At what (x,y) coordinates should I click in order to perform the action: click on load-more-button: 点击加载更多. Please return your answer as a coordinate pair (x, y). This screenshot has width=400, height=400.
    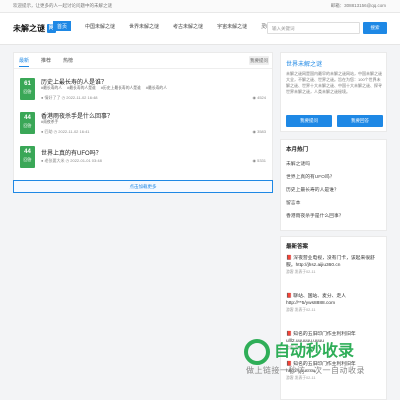
    Looking at the image, I should click on (143, 186).